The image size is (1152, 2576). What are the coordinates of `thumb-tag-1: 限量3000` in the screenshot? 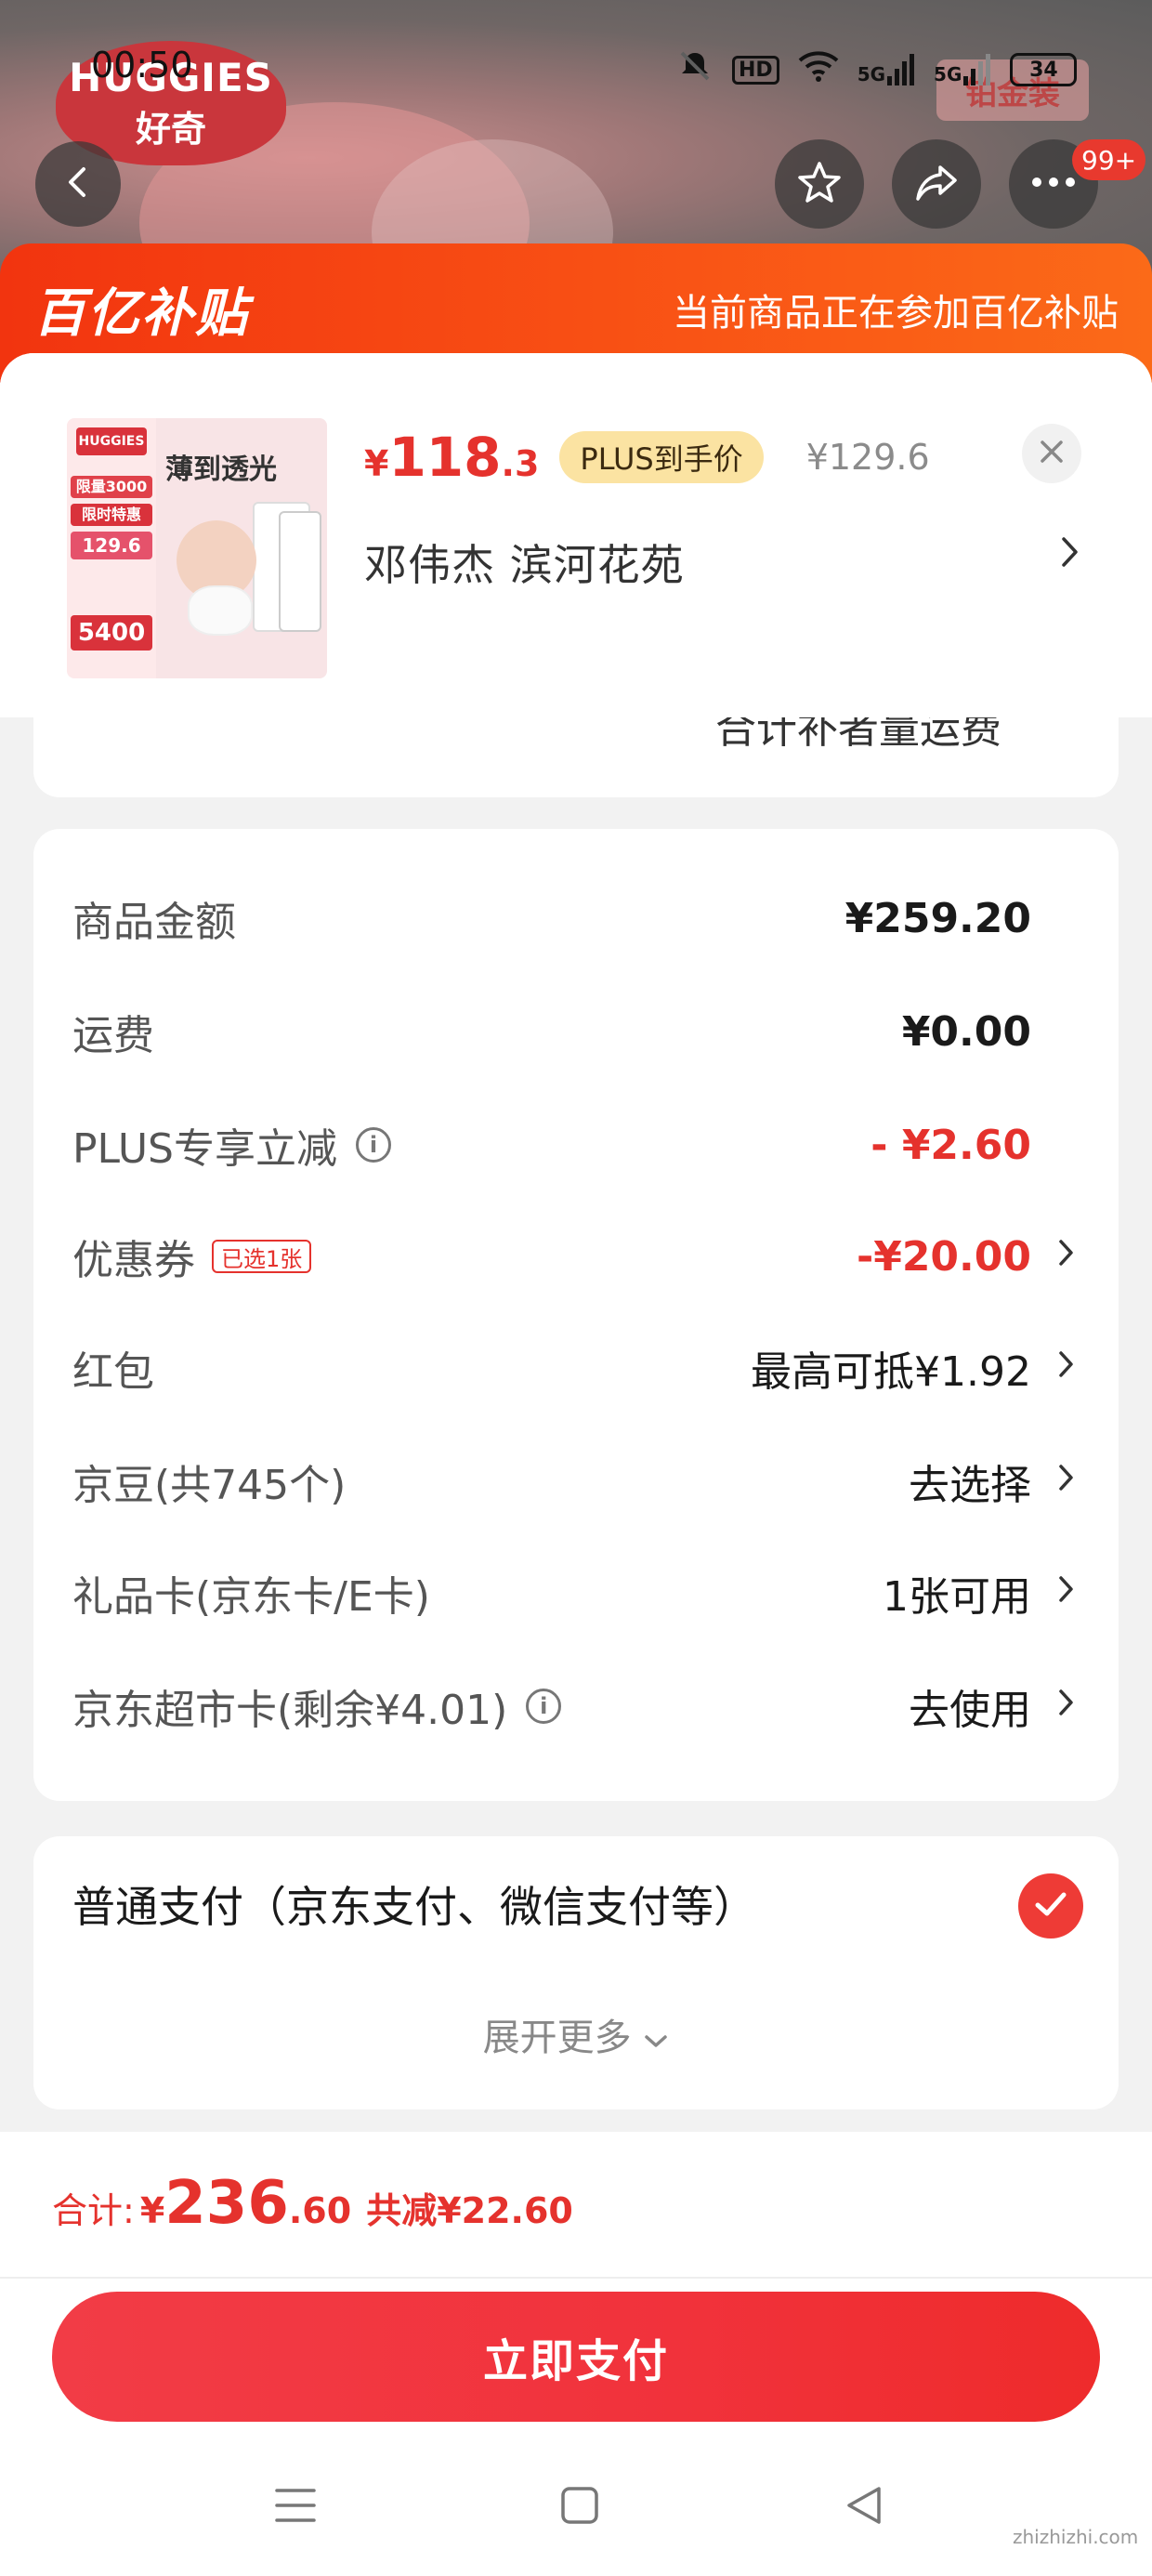 It's located at (111, 487).